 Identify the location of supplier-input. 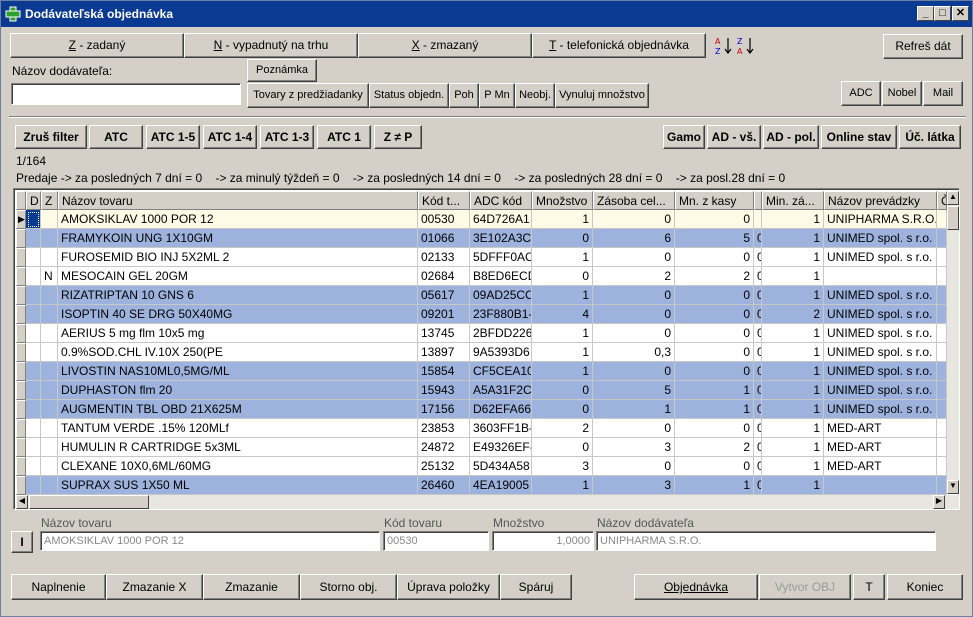
(126, 94).